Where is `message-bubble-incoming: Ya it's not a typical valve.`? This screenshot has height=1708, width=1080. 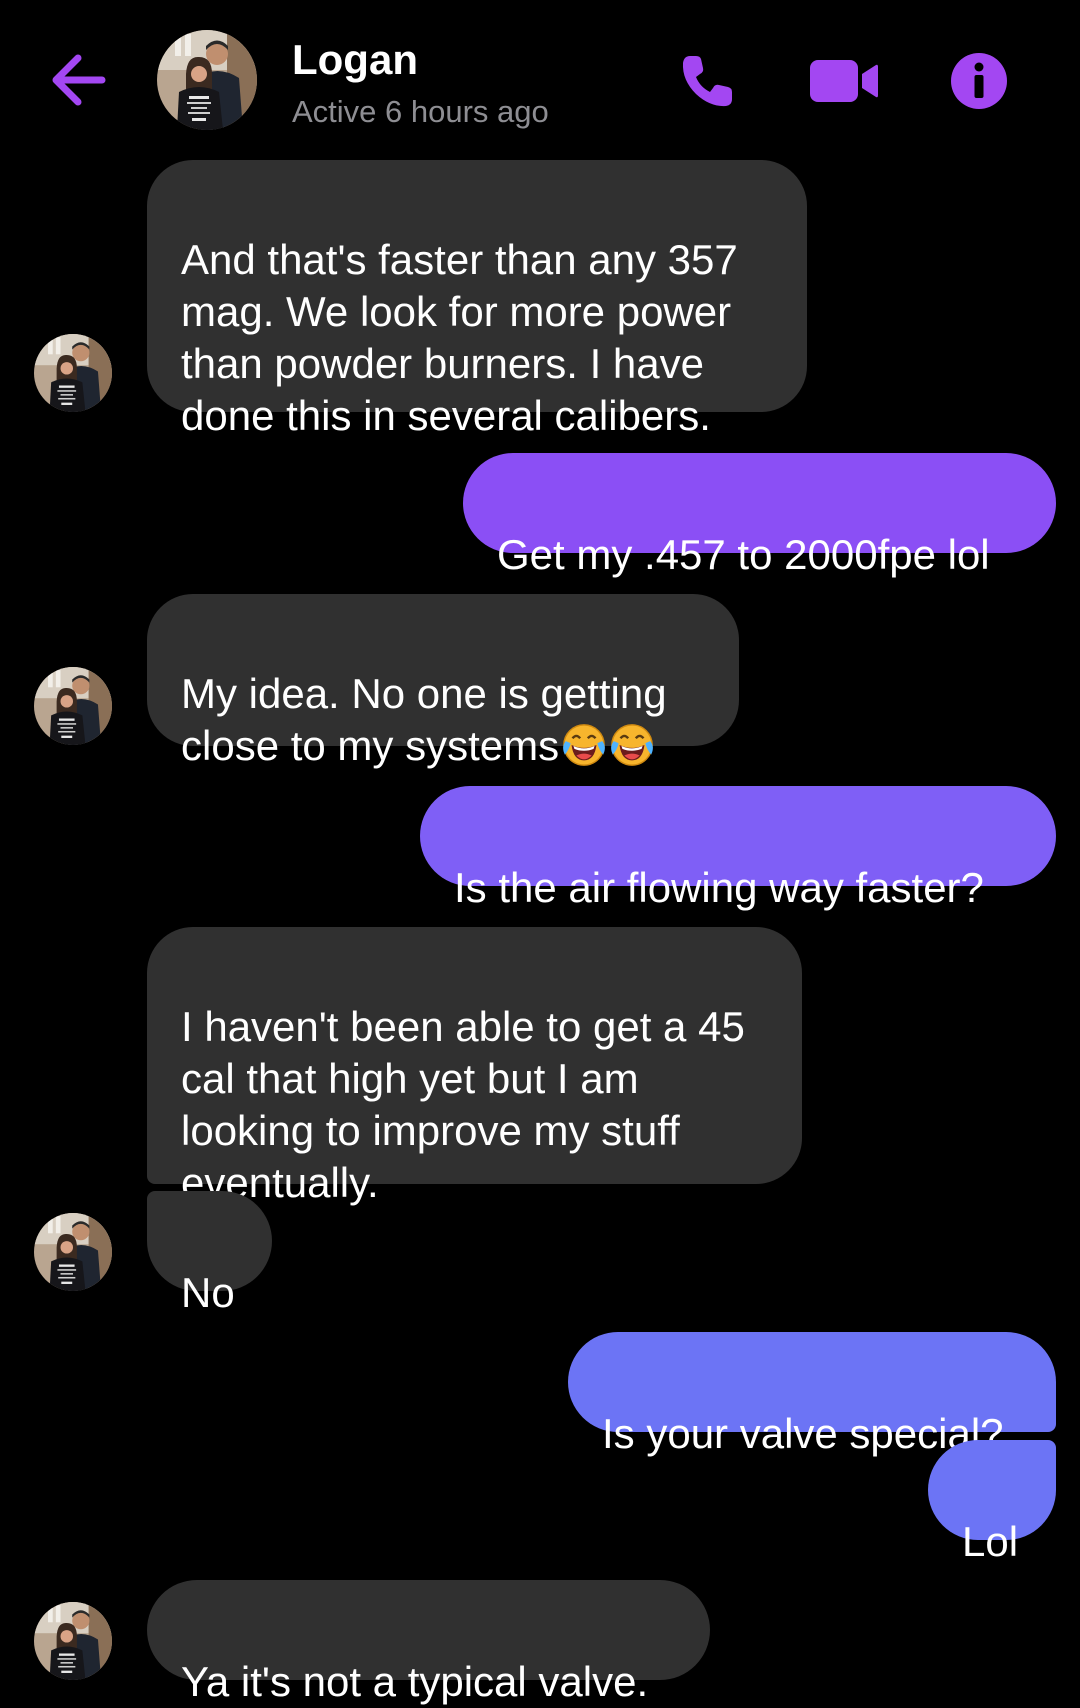 message-bubble-incoming: Ya it's not a typical valve. is located at coordinates (428, 1642).